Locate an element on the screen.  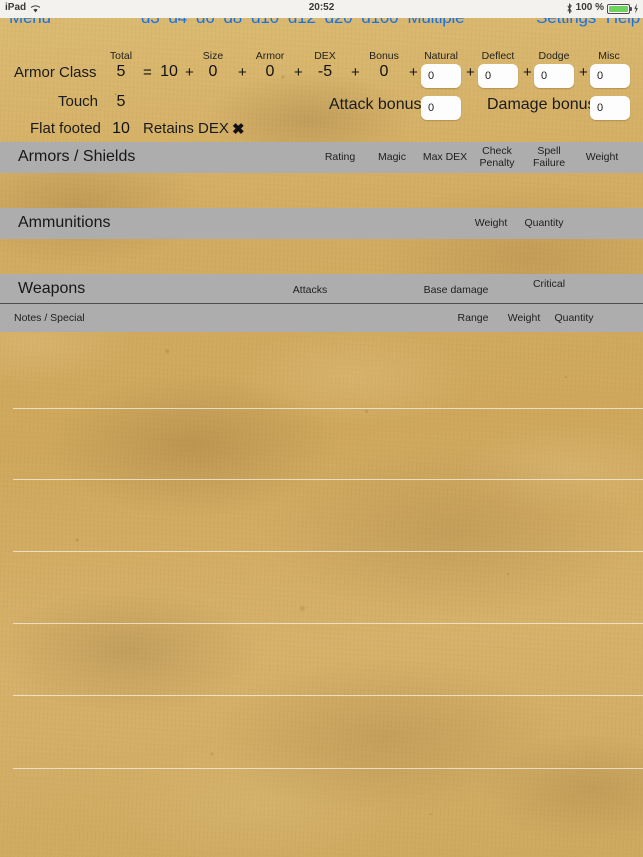
plus-sign-7: + is located at coordinates (527, 72).